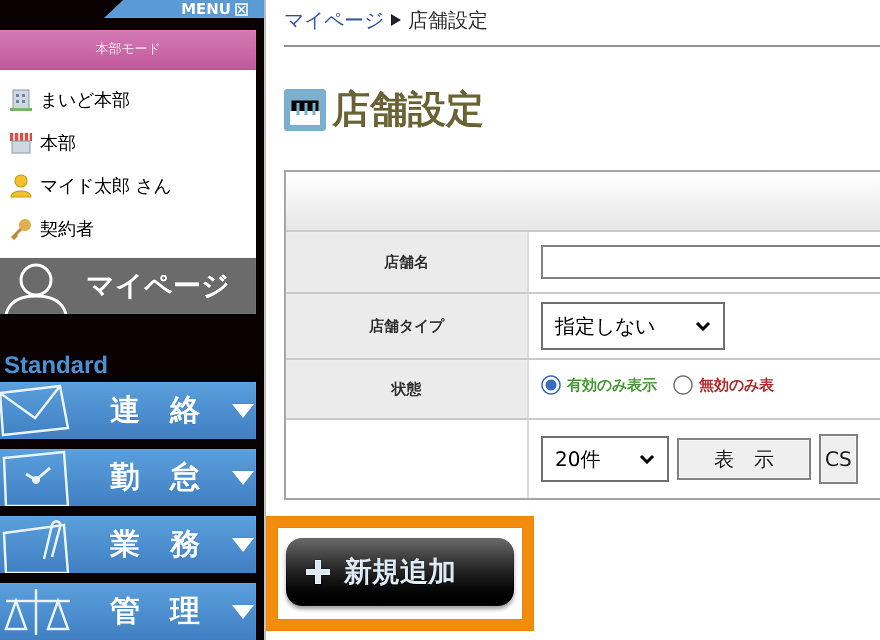 Image resolution: width=880 pixels, height=640 pixels. I want to click on key-icon, so click(21, 229).